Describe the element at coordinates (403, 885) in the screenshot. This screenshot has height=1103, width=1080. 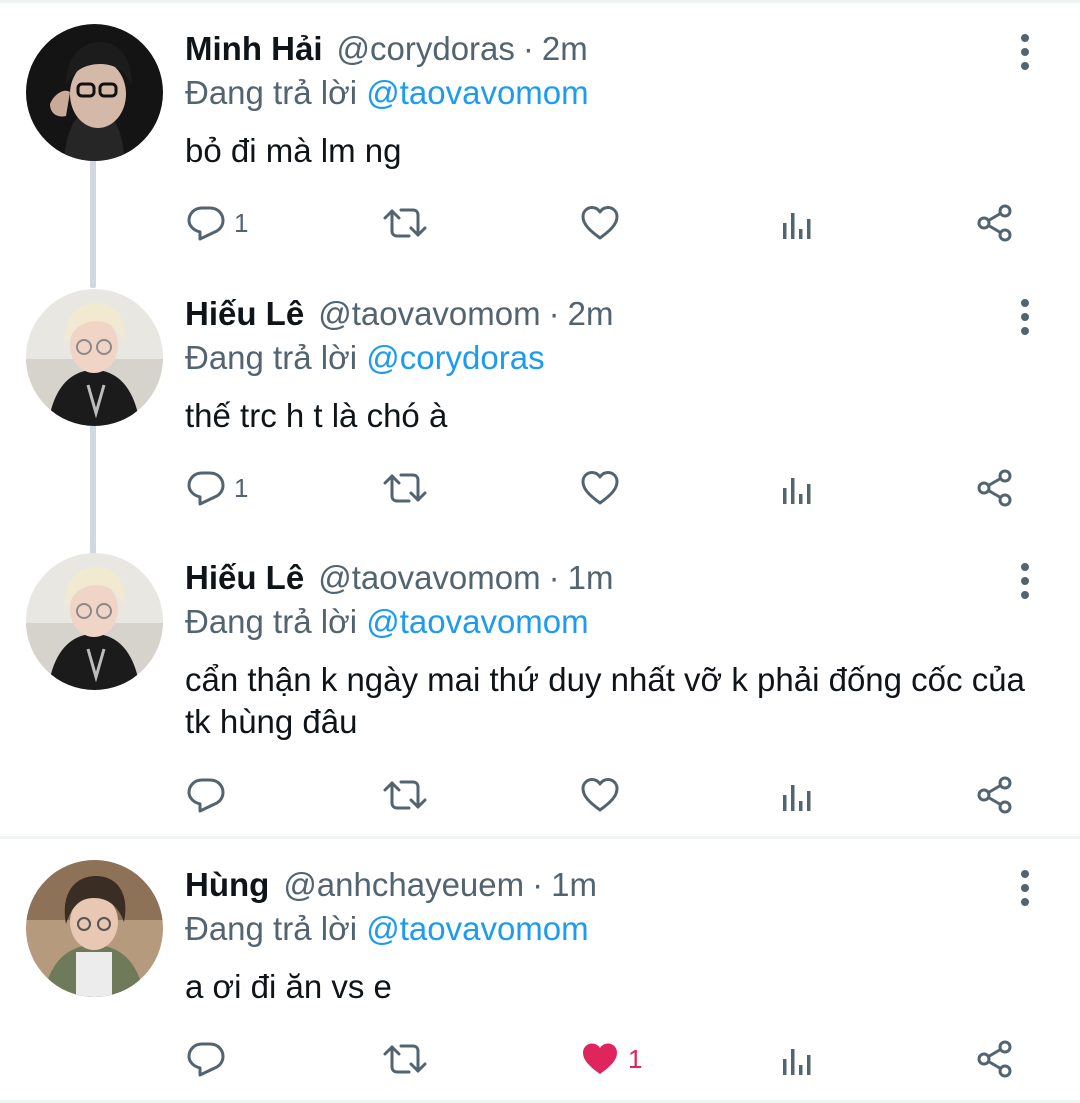
I see `username: @anhchayeuem` at that location.